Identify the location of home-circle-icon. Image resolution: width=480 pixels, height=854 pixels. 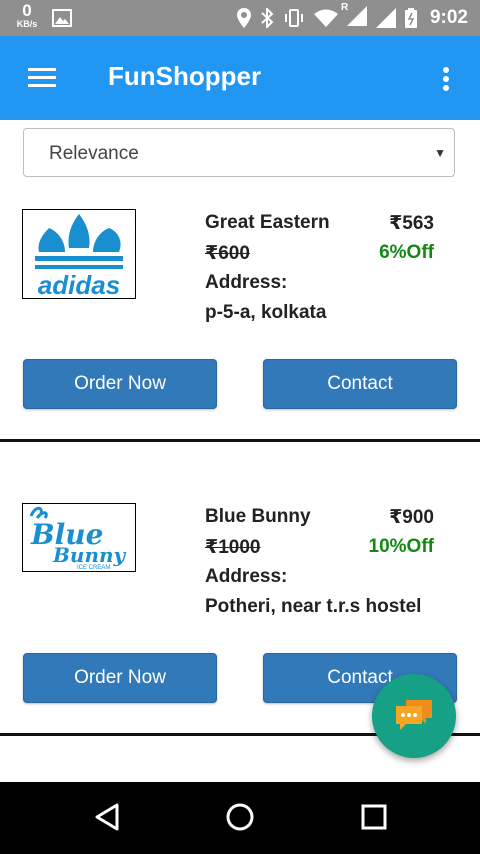
(240, 817).